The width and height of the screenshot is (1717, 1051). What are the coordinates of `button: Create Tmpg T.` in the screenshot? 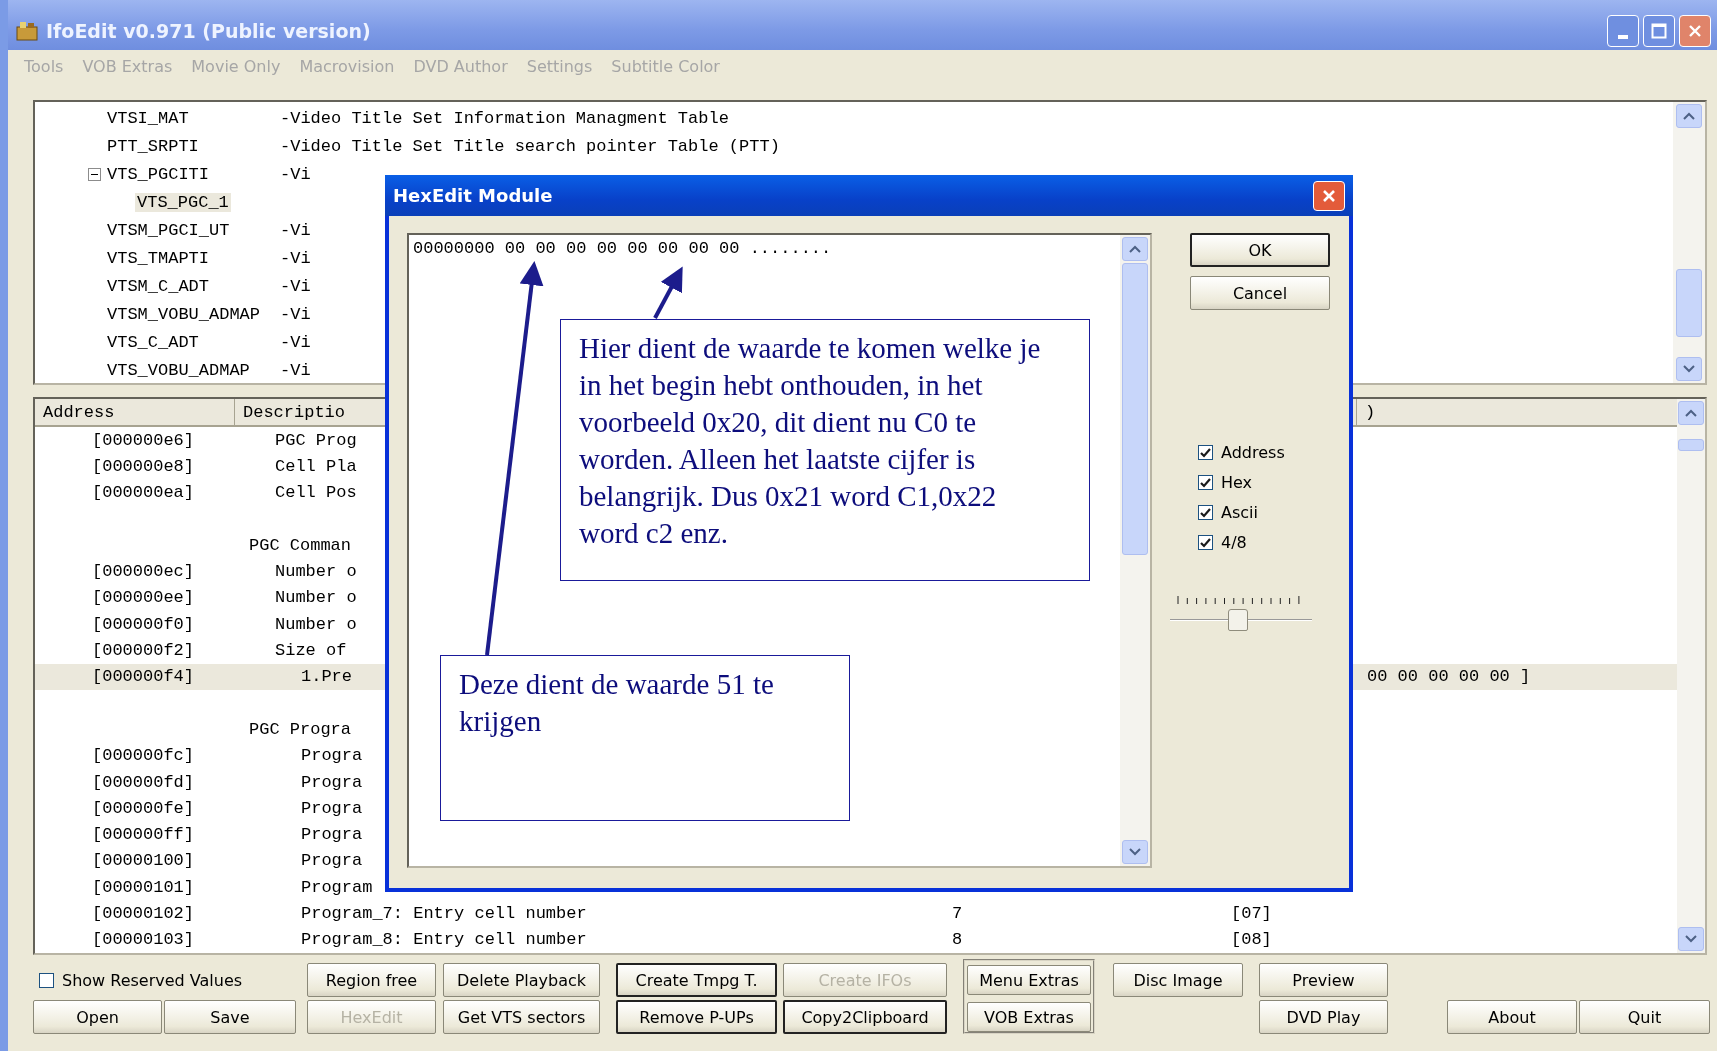 It's located at (696, 980).